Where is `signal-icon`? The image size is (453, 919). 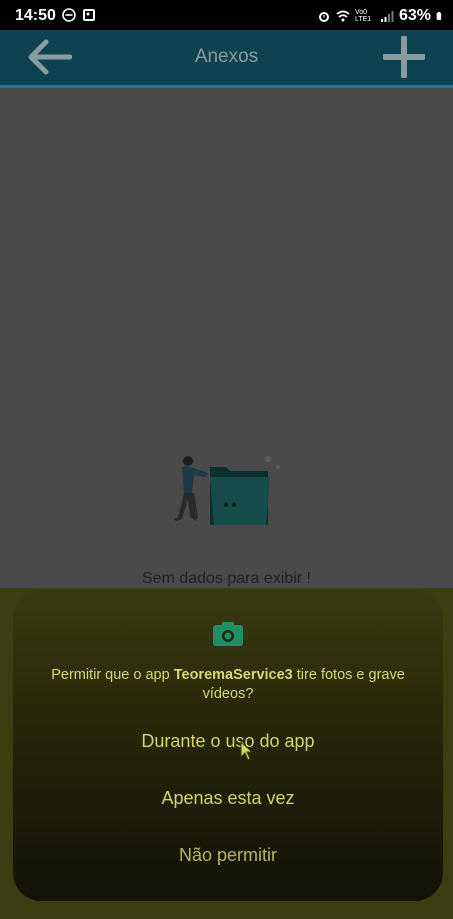
signal-icon is located at coordinates (387, 16).